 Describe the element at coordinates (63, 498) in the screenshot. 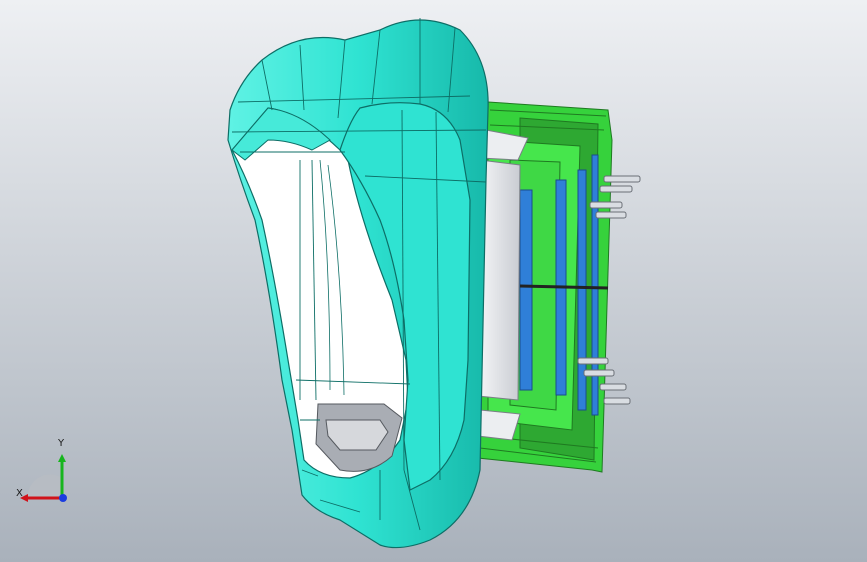

I see `z-axis-dot` at that location.